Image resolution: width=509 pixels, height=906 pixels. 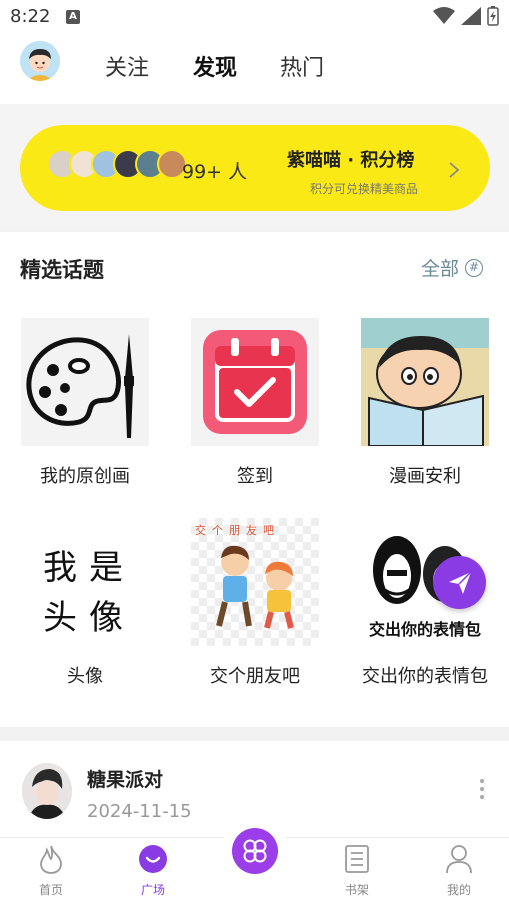 I want to click on top-nav: 关注 发现 热门, so click(x=254, y=69).